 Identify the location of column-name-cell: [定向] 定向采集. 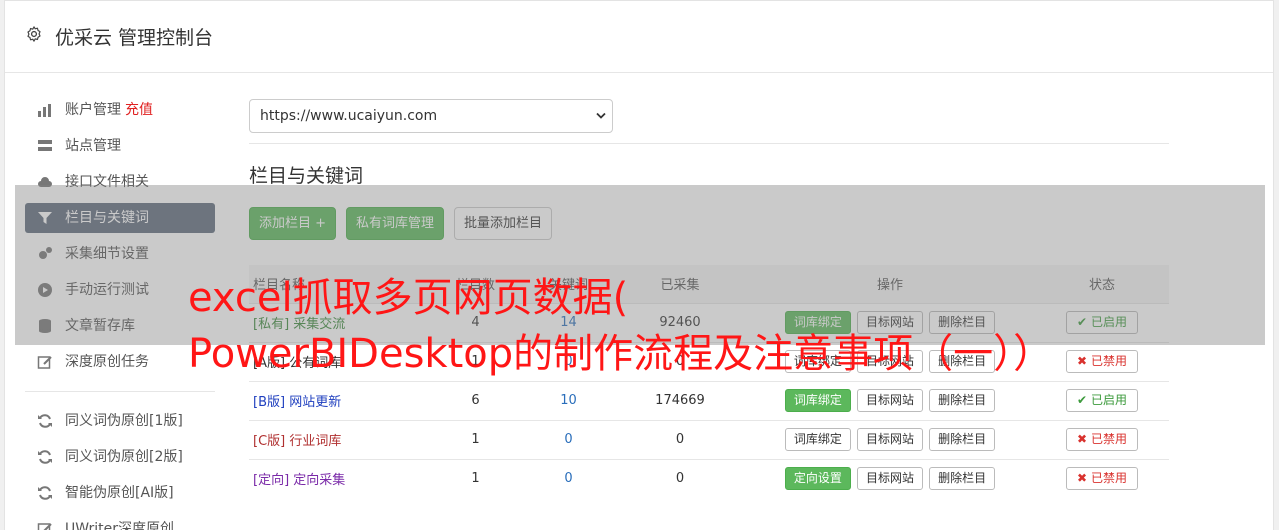
(339, 478).